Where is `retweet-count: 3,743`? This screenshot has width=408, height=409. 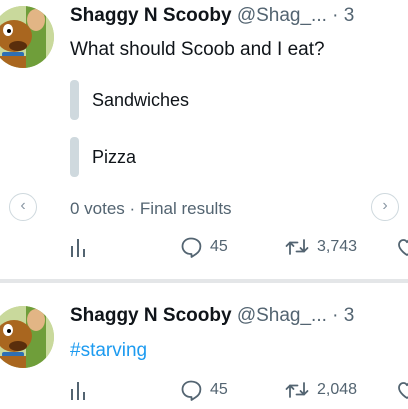
retweet-count: 3,743 is located at coordinates (337, 246).